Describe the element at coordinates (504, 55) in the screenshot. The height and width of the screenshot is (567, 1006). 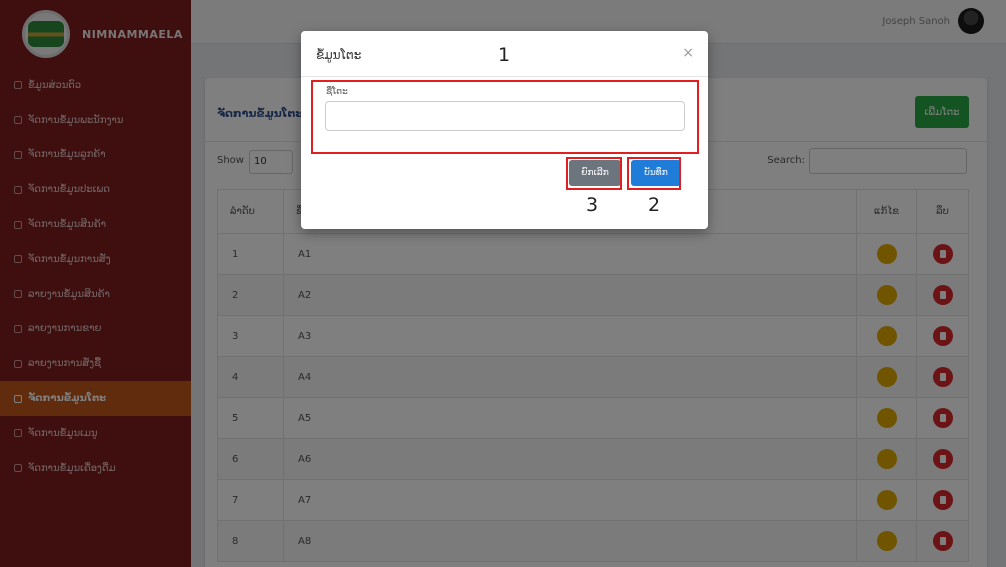
I see `annotation-number-1: 1` at that location.